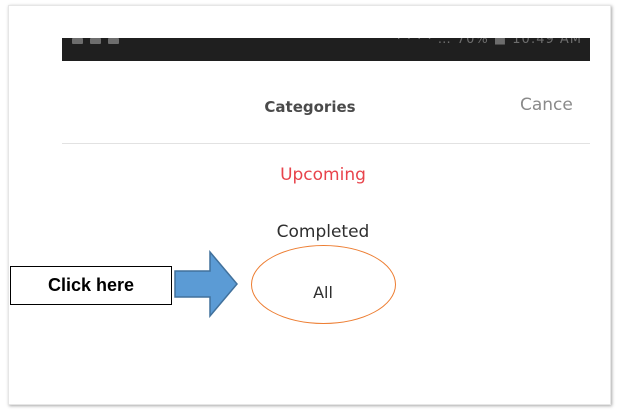 The height and width of the screenshot is (410, 619). I want to click on cancel-button: Cance, so click(555, 105).